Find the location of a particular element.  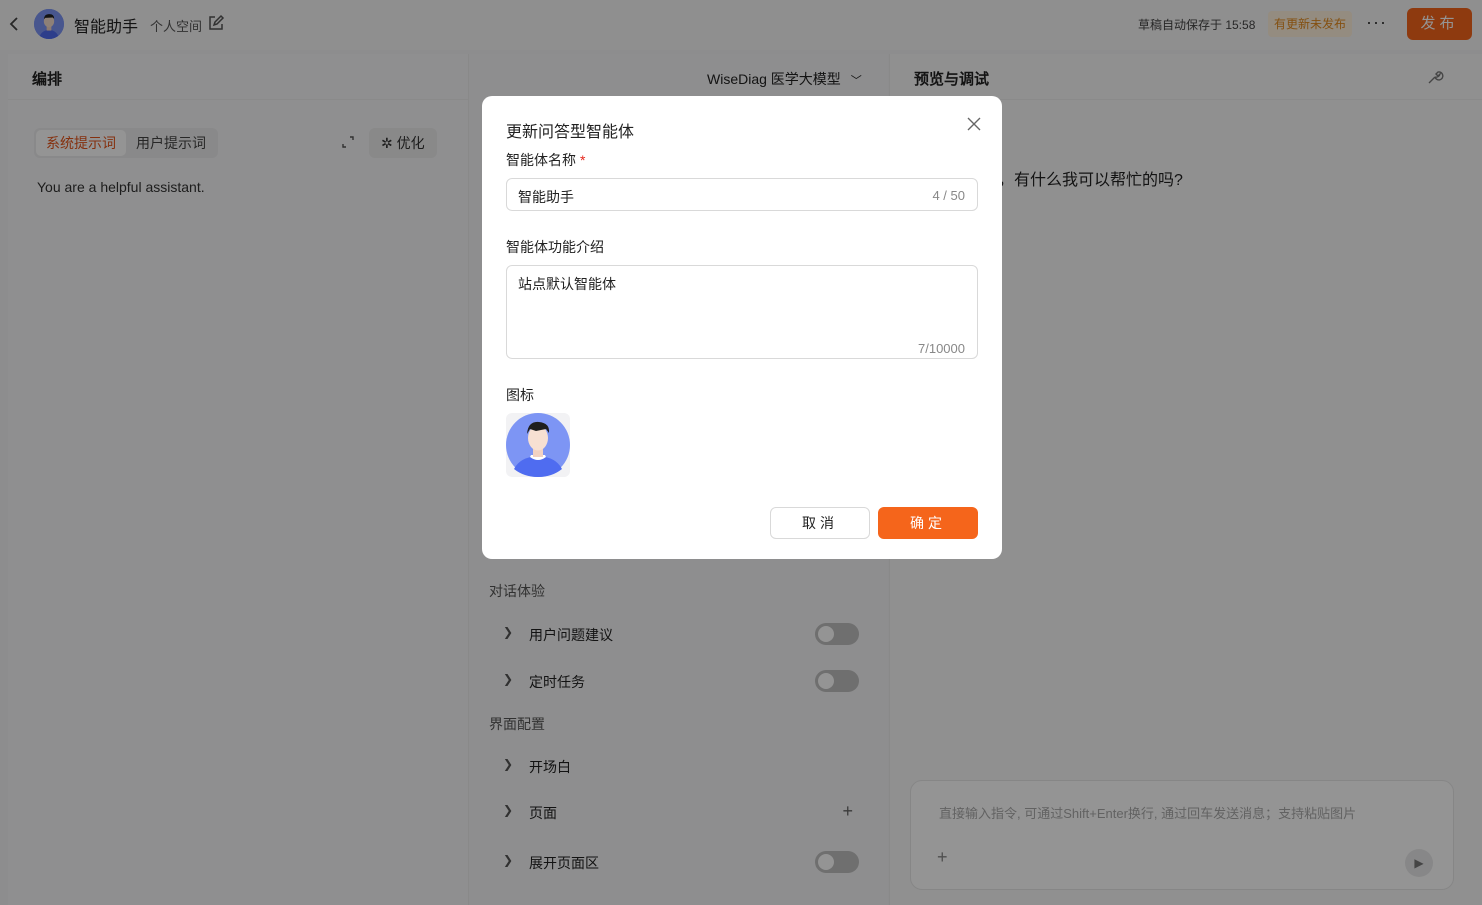

avatar-image is located at coordinates (538, 445).